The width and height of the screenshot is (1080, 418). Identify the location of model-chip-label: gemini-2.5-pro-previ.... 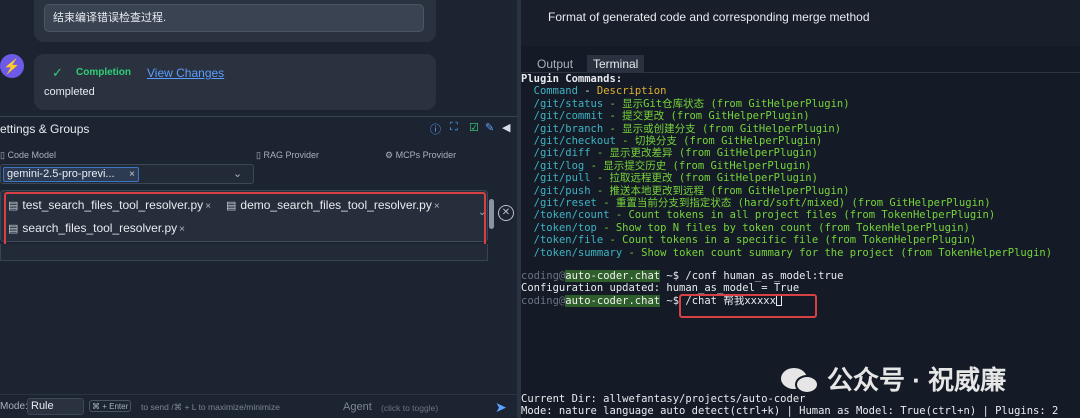
(61, 174).